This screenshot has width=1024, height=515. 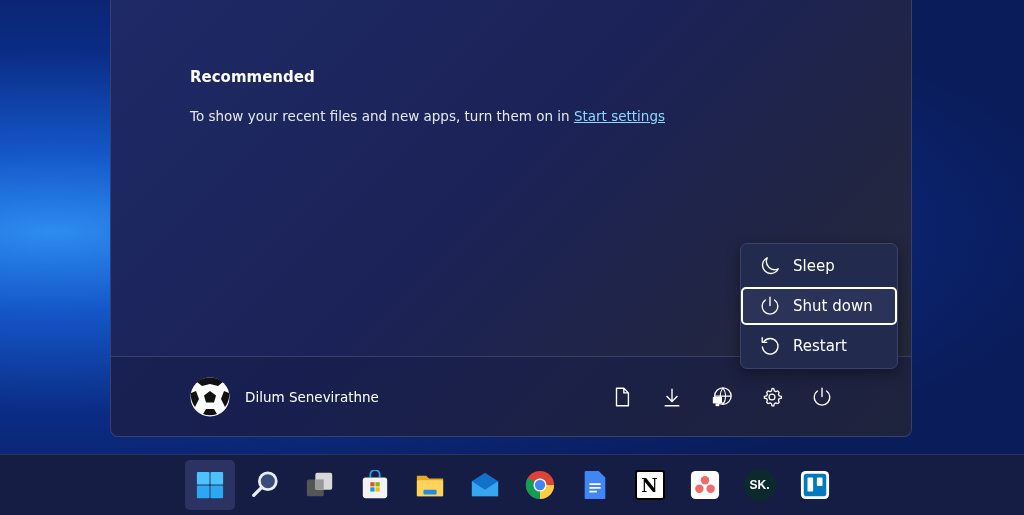 What do you see at coordinates (814, 485) in the screenshot?
I see `board-app-icon` at bounding box center [814, 485].